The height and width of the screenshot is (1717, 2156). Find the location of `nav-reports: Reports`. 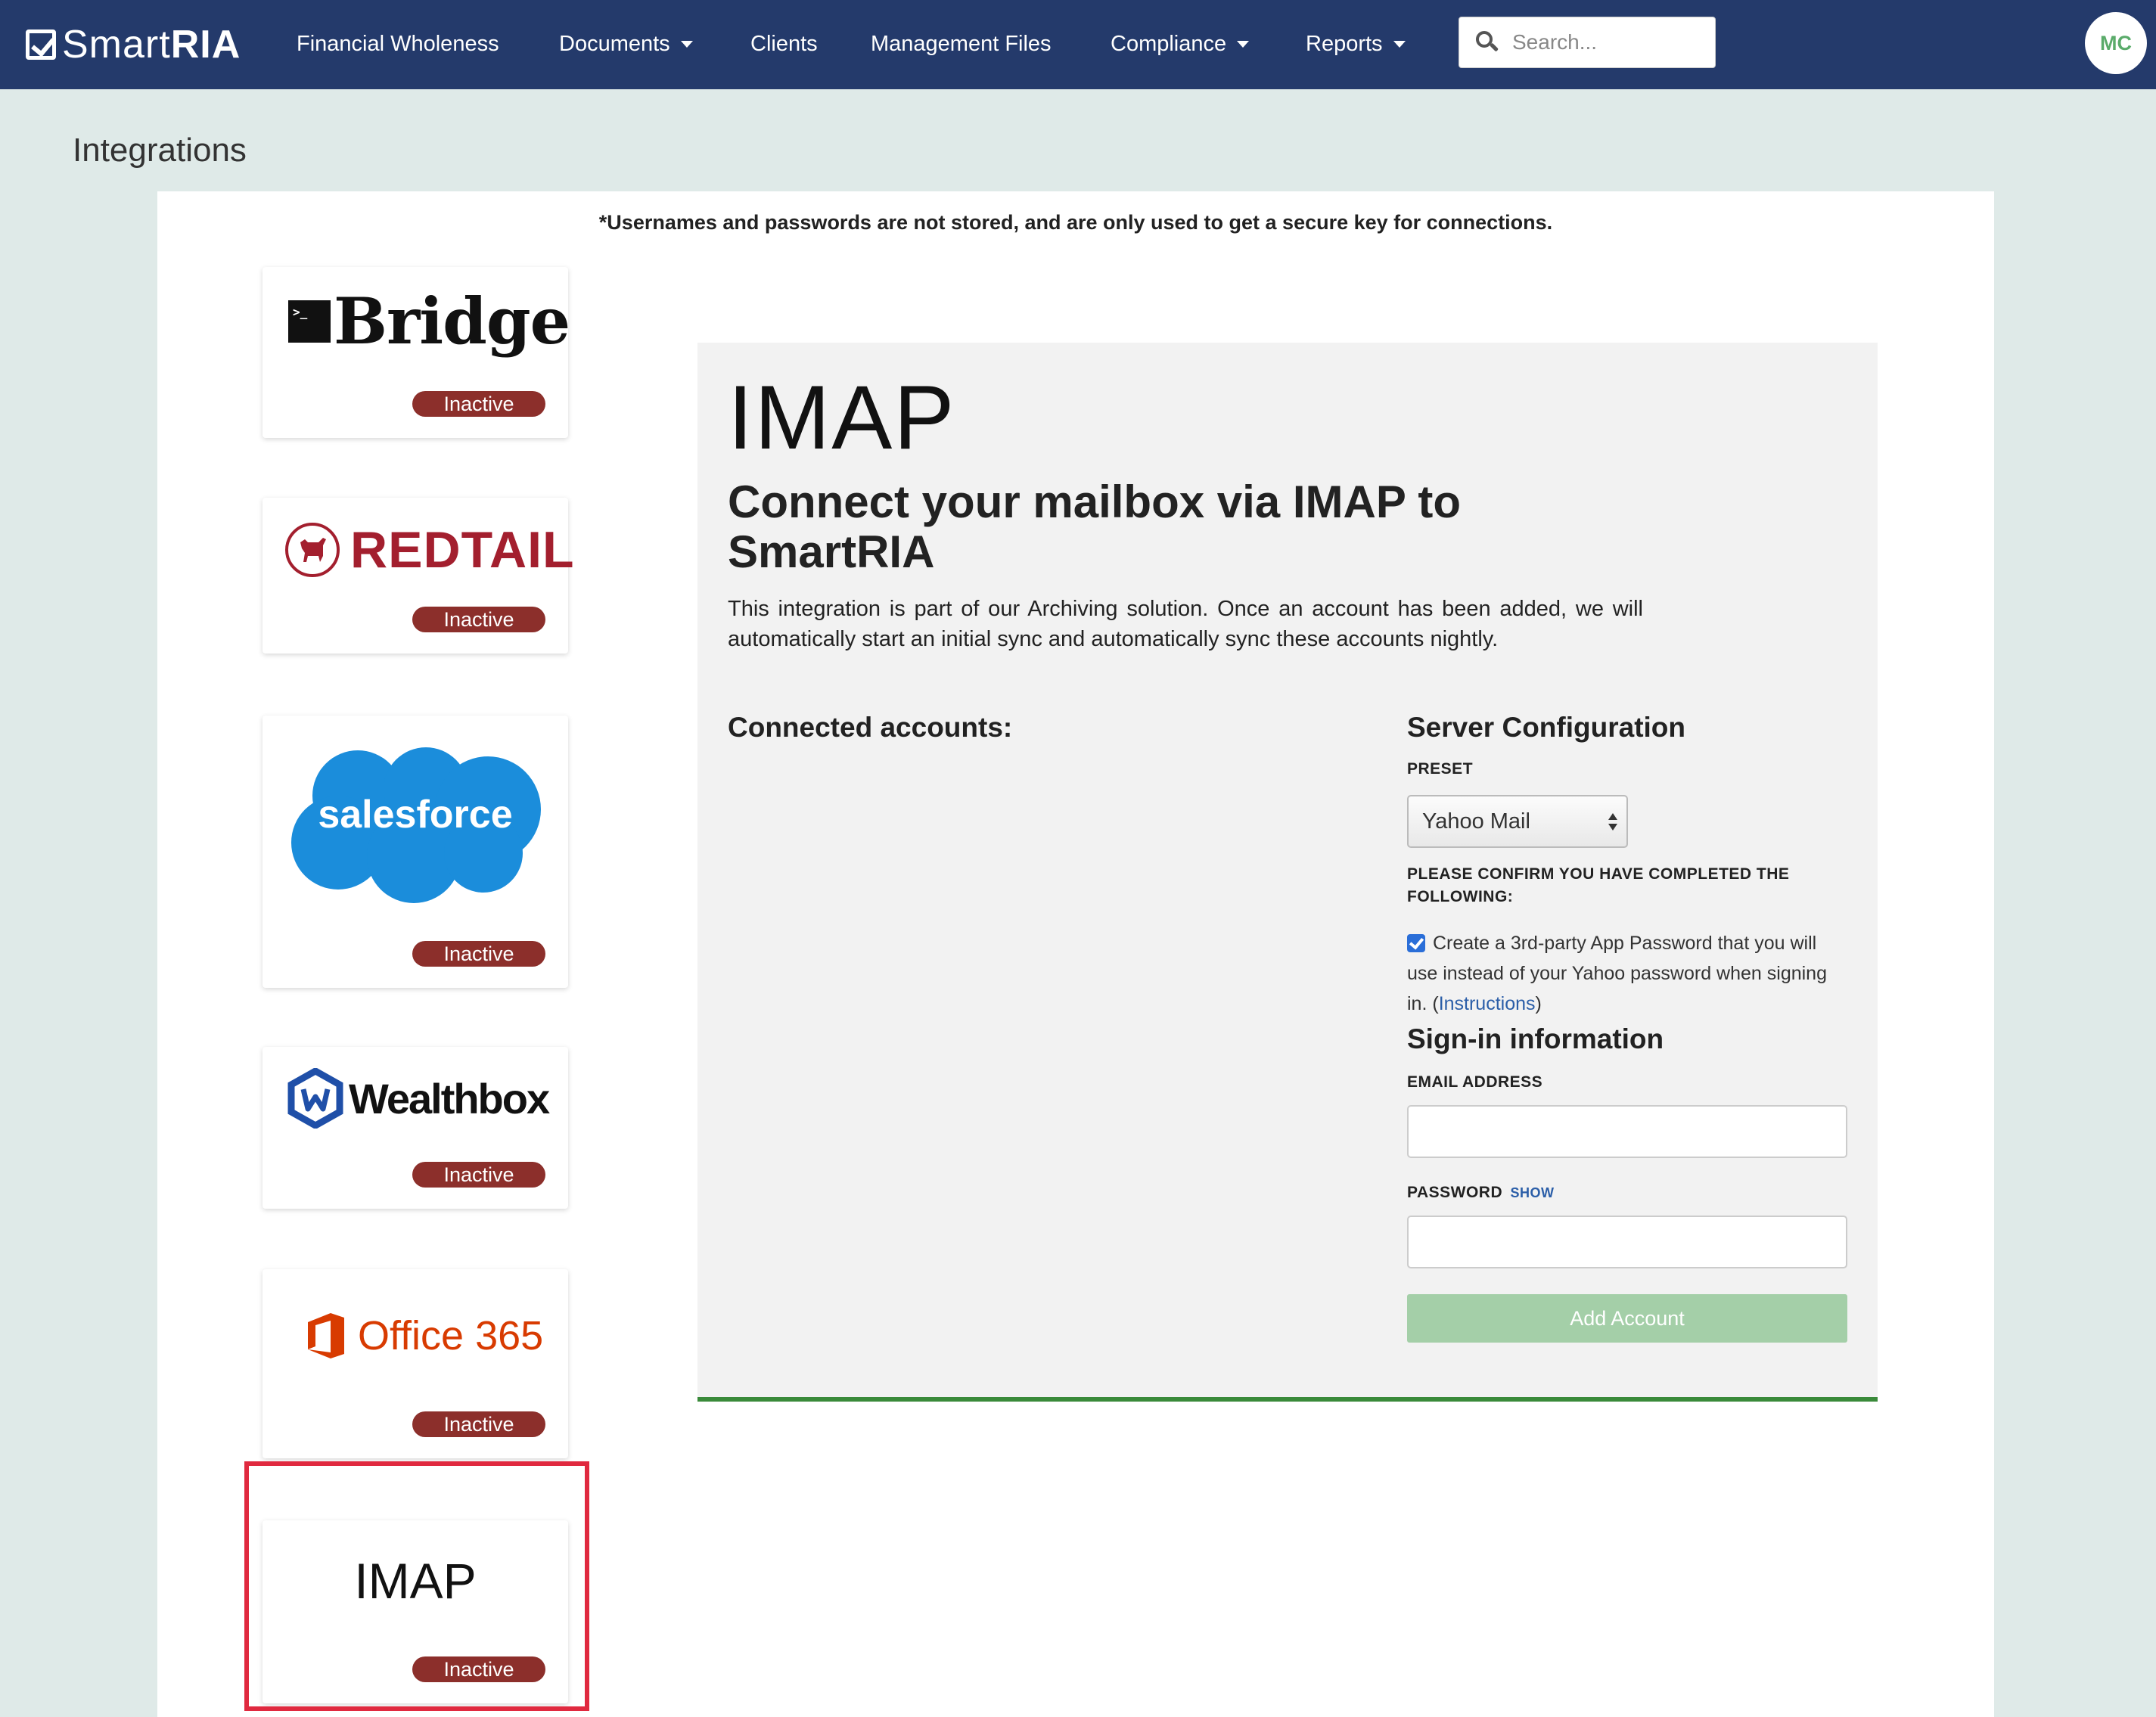

nav-reports: Reports is located at coordinates (1356, 44).